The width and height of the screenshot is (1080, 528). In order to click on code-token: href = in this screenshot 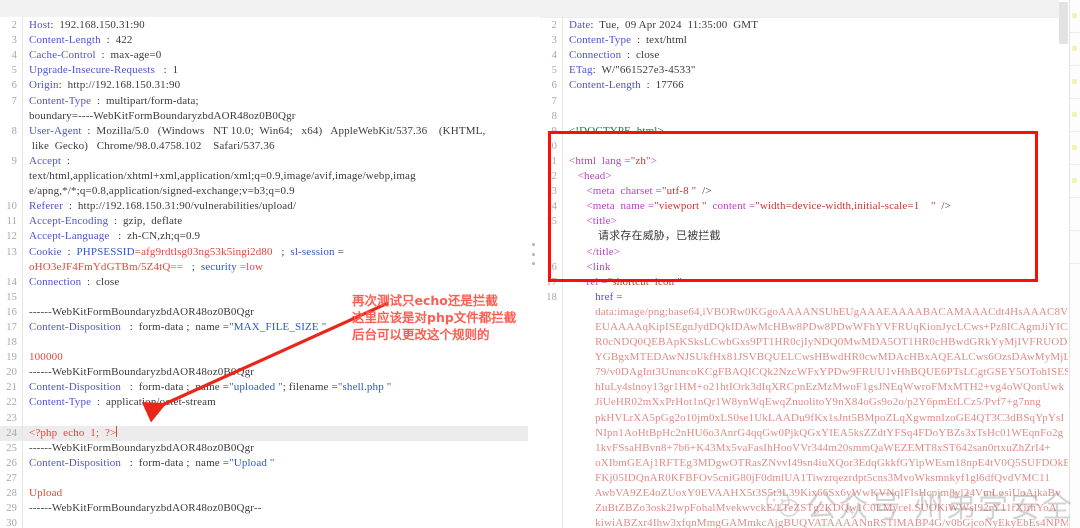, I will do `click(596, 296)`.